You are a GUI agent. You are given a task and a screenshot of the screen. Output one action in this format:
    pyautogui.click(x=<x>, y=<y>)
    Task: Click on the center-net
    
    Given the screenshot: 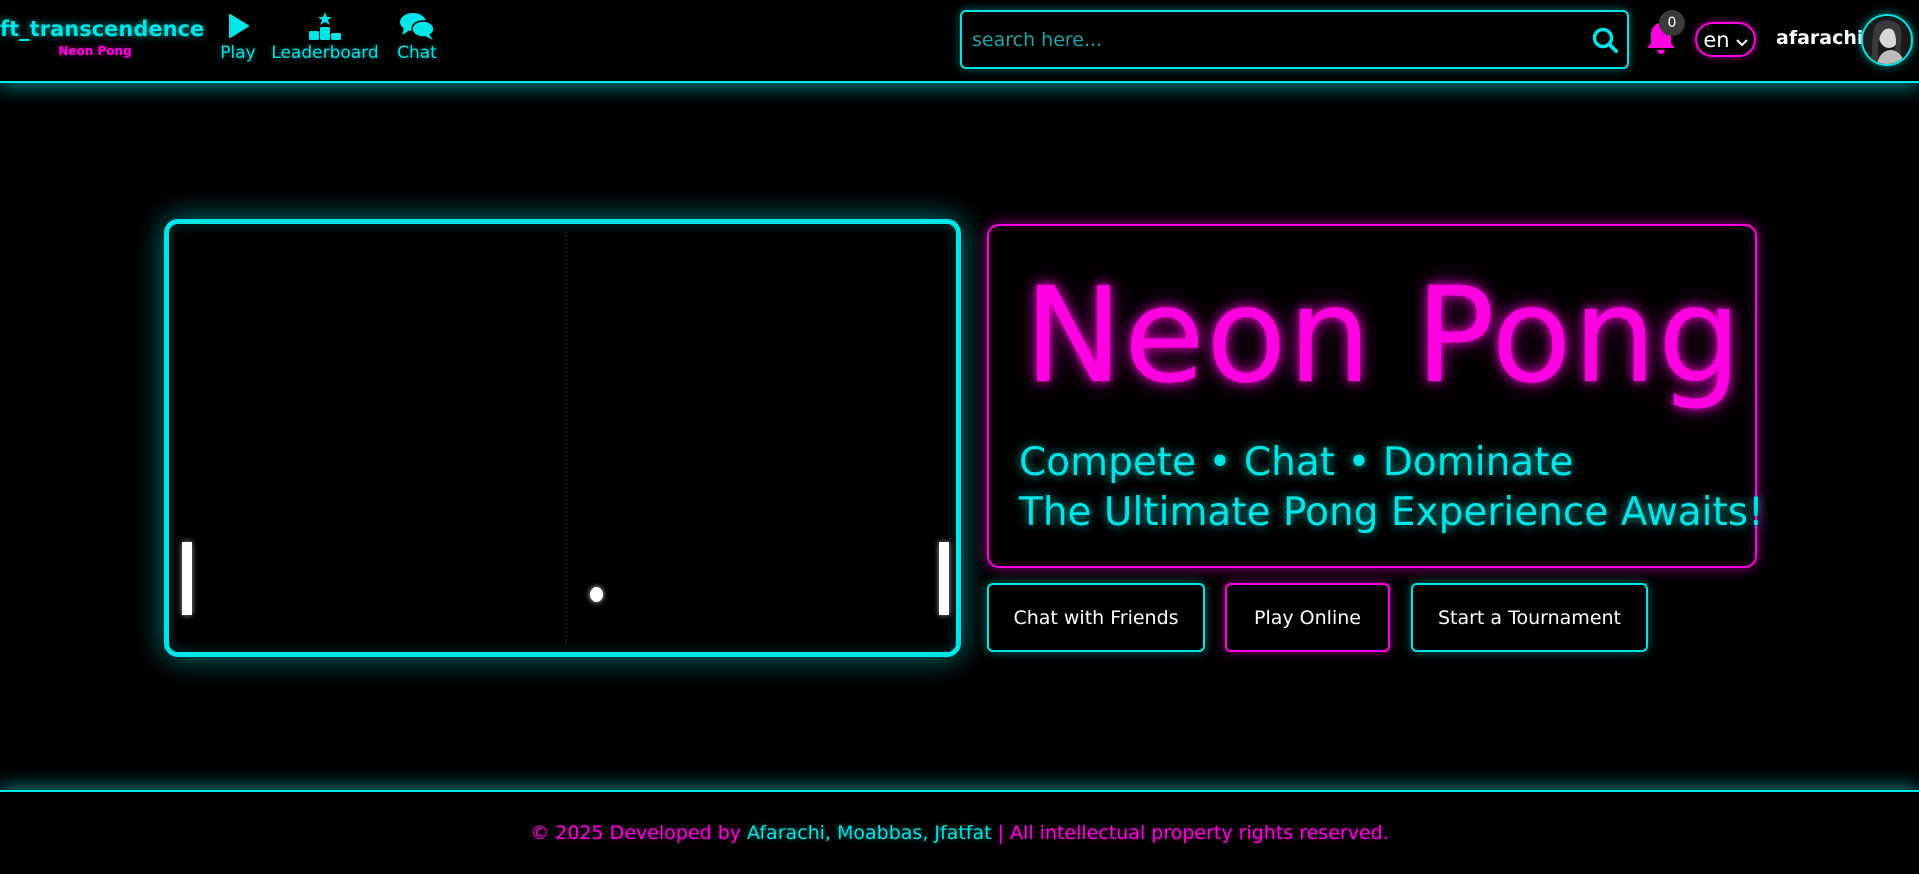 What is the action you would take?
    pyautogui.click(x=566, y=438)
    